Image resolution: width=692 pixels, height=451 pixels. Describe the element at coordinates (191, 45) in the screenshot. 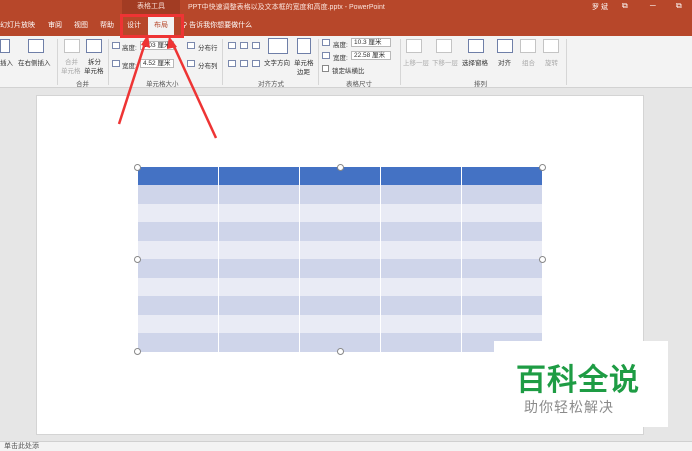

I see `distribute-rows-icon` at that location.